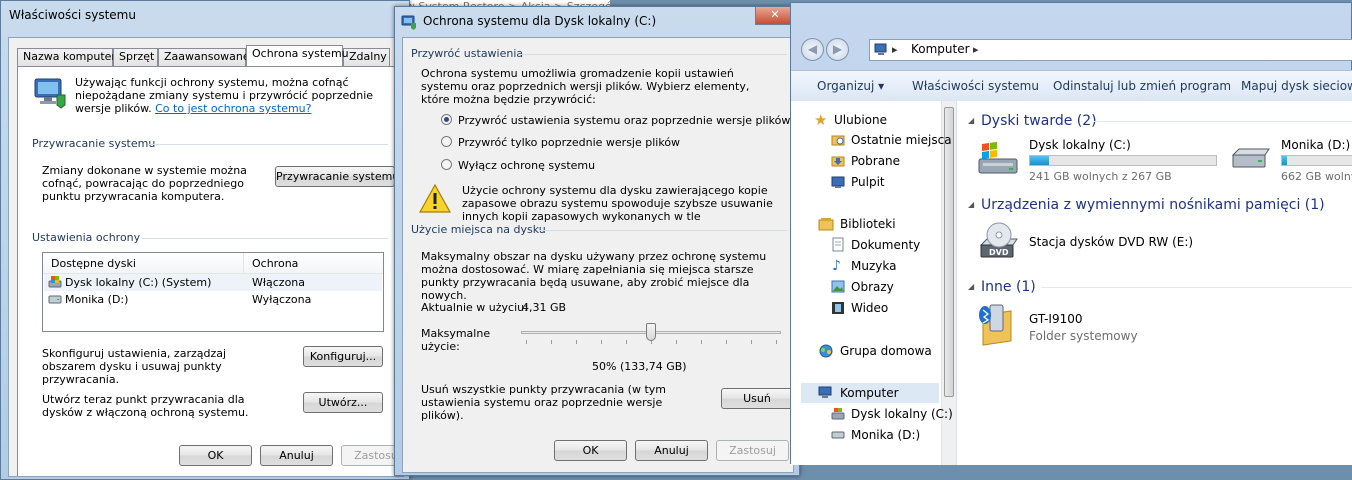 This screenshot has height=480, width=1352. What do you see at coordinates (1223, 121) in the screenshot?
I see `divider` at bounding box center [1223, 121].